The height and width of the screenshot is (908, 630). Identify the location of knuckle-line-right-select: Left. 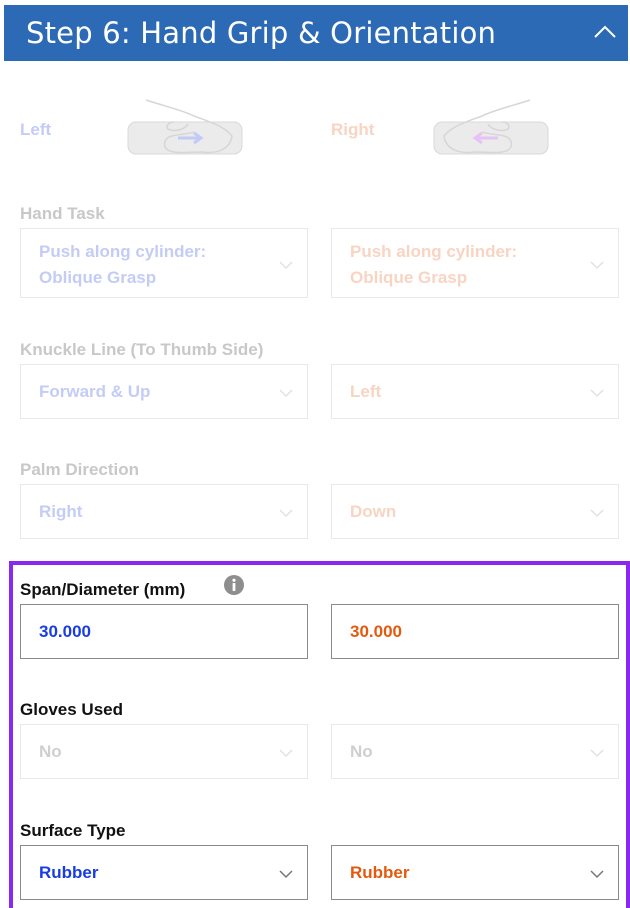
(475, 391).